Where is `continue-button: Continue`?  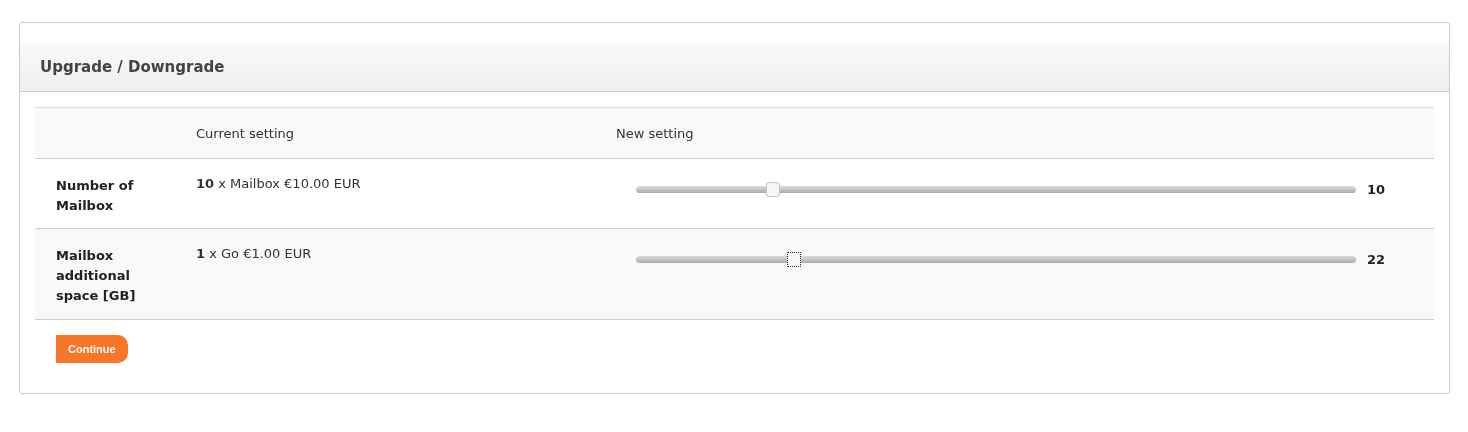
continue-button: Continue is located at coordinates (92, 349).